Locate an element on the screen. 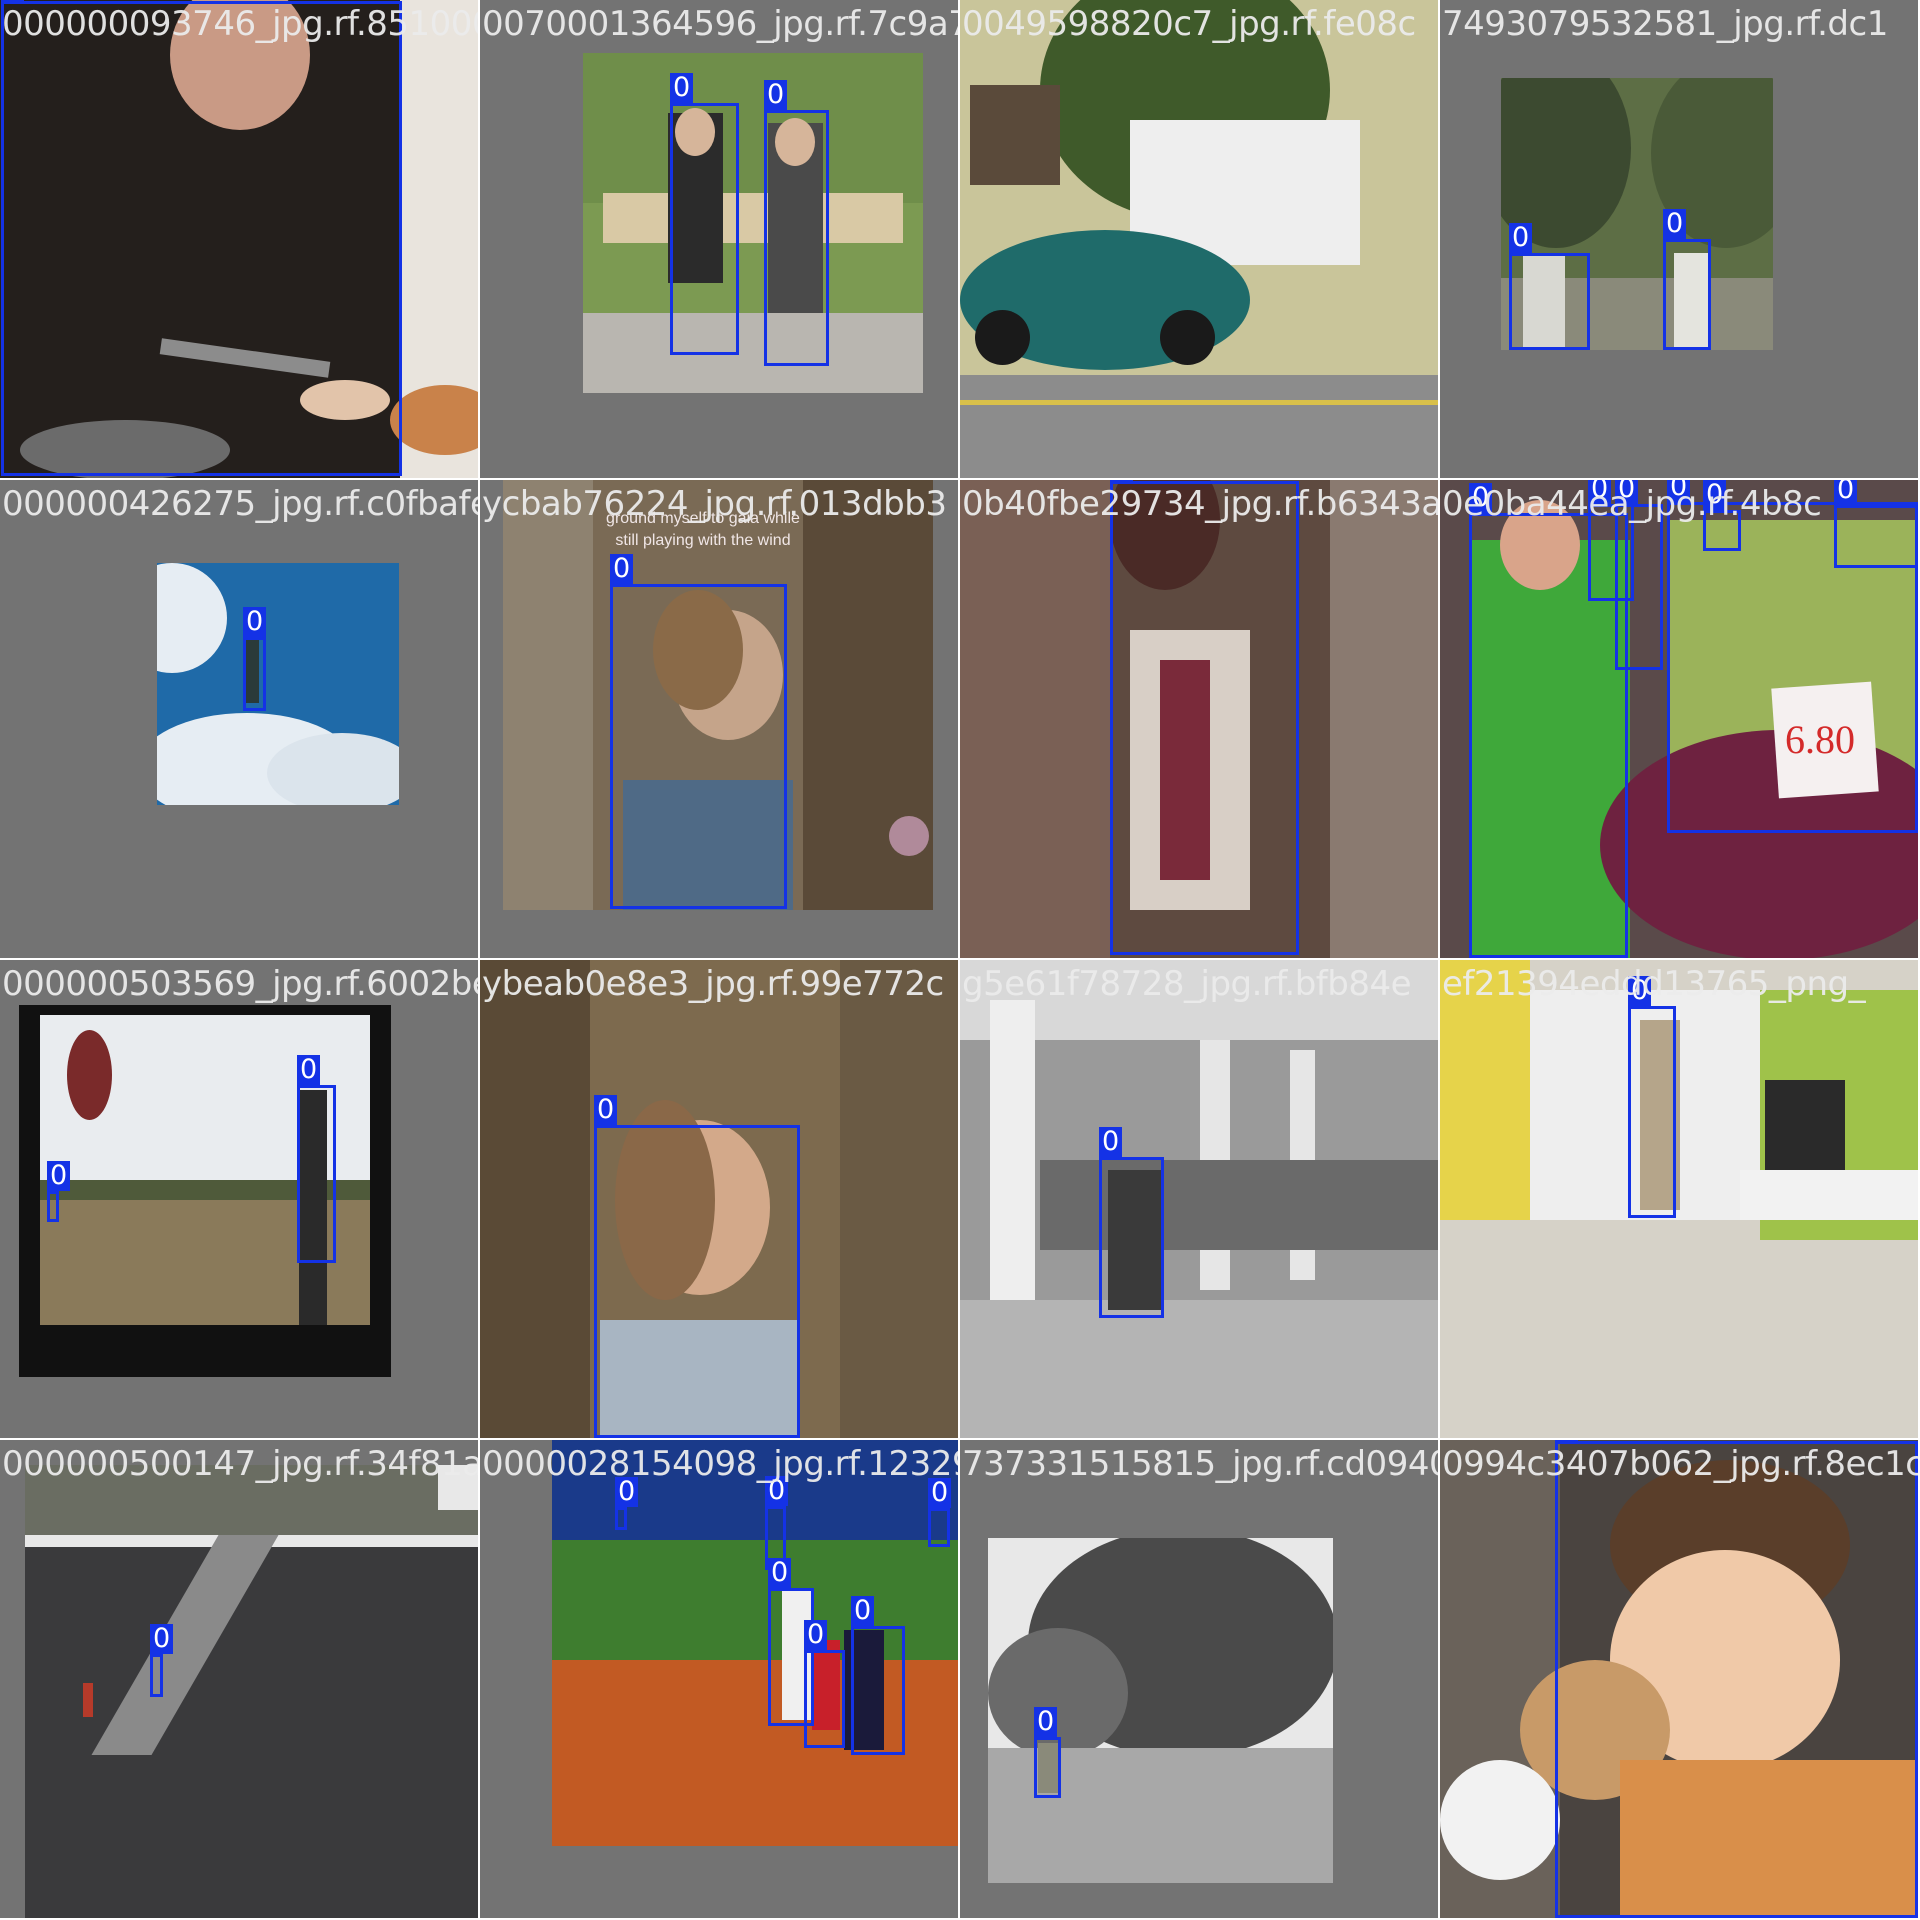 The image size is (1920, 1920). mosaic-tile: 0 0 7493079532581_jpg.rf.dc1 is located at coordinates (1679, 239).